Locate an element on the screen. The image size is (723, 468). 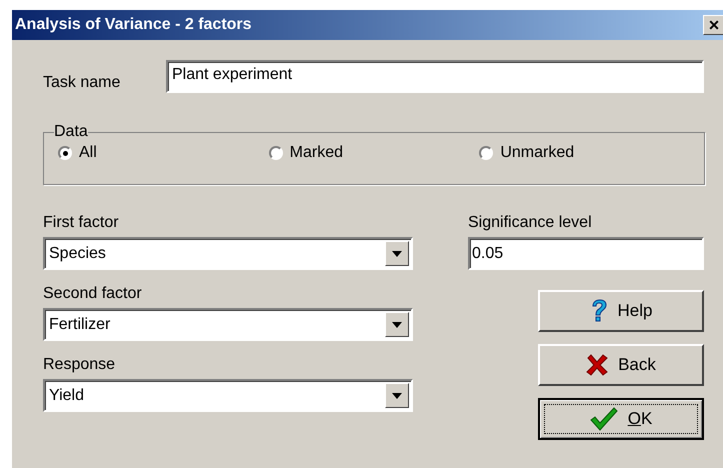
help-button: Help is located at coordinates (621, 311).